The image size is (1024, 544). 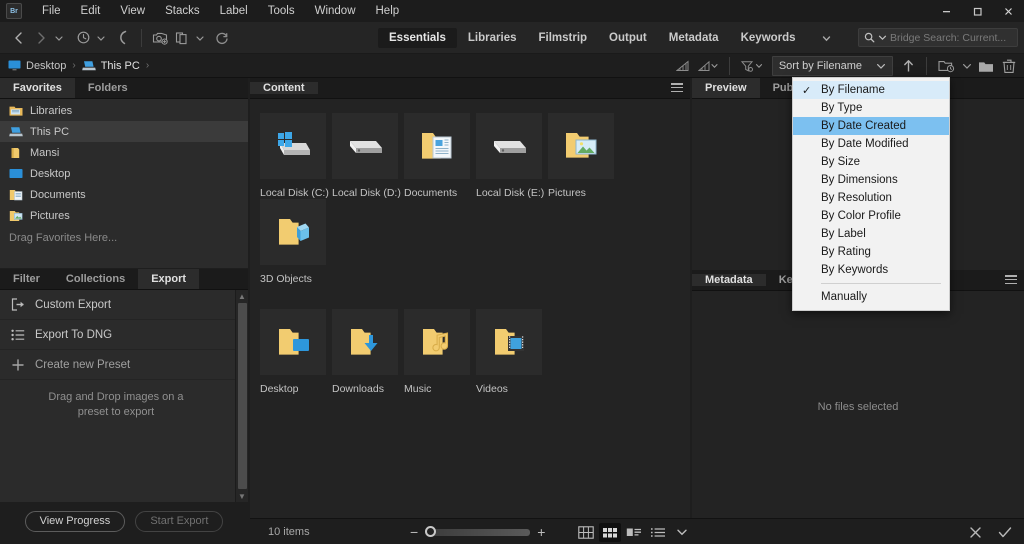 What do you see at coordinates (975, 532) in the screenshot?
I see `cancel-x-icon` at bounding box center [975, 532].